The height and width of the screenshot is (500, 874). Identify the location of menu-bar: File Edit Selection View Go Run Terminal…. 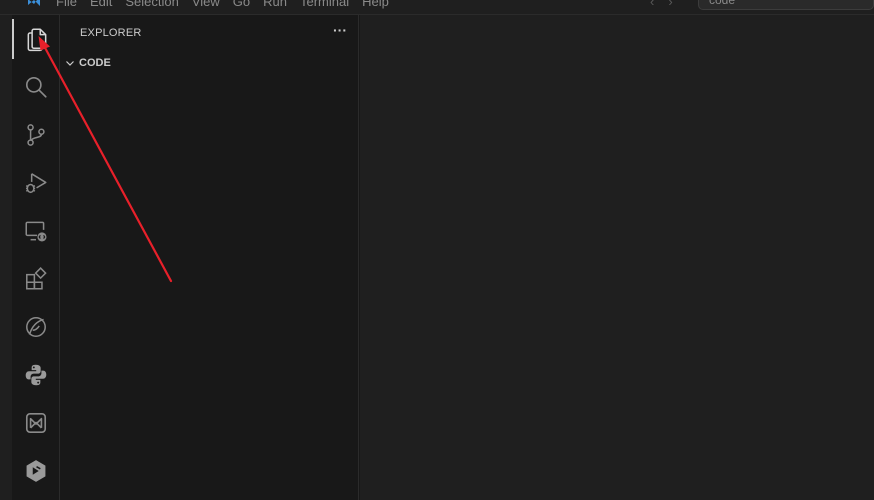
(222, 4).